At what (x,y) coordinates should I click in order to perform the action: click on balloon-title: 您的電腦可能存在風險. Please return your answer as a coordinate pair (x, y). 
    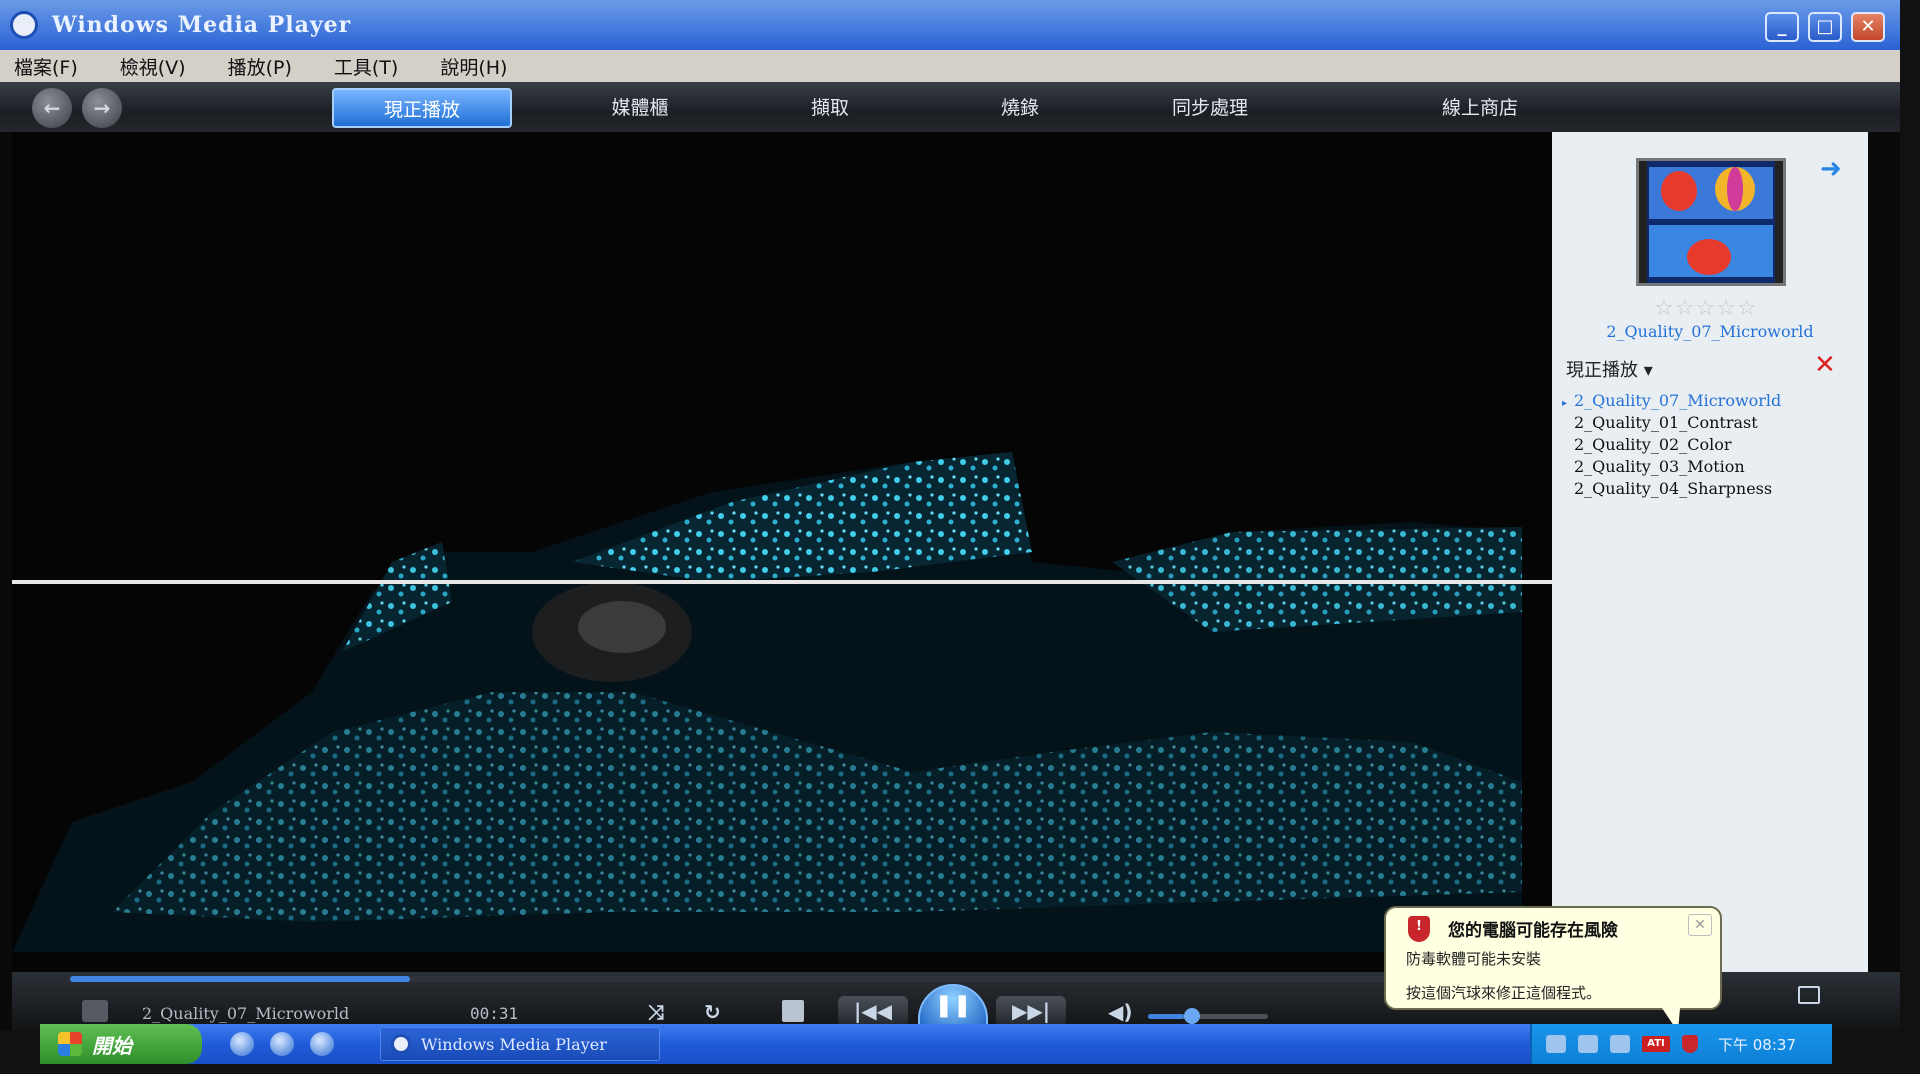
    Looking at the image, I should click on (1533, 931).